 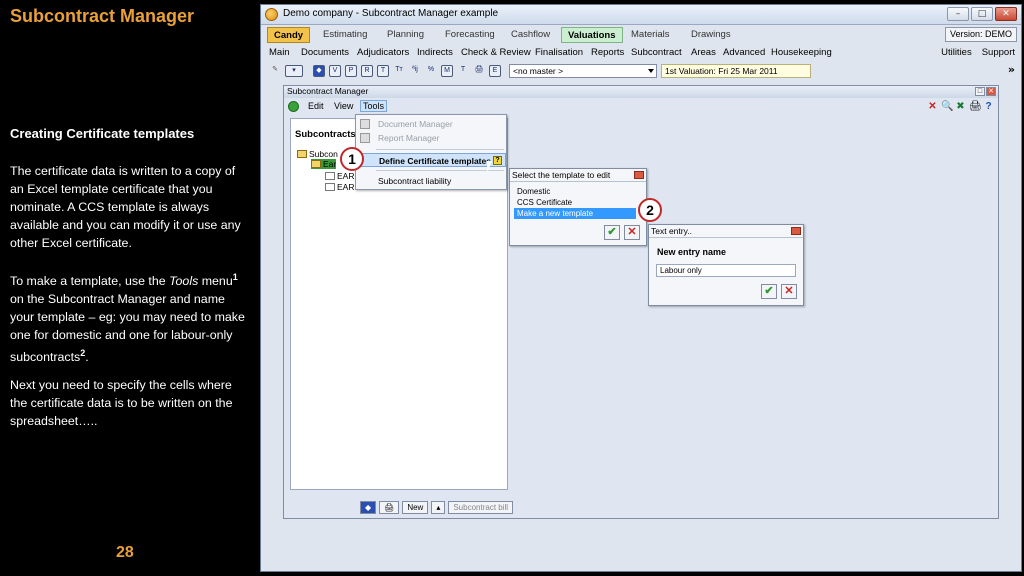 What do you see at coordinates (530, 35) in the screenshot?
I see `tab-cashflow: Cashflow` at bounding box center [530, 35].